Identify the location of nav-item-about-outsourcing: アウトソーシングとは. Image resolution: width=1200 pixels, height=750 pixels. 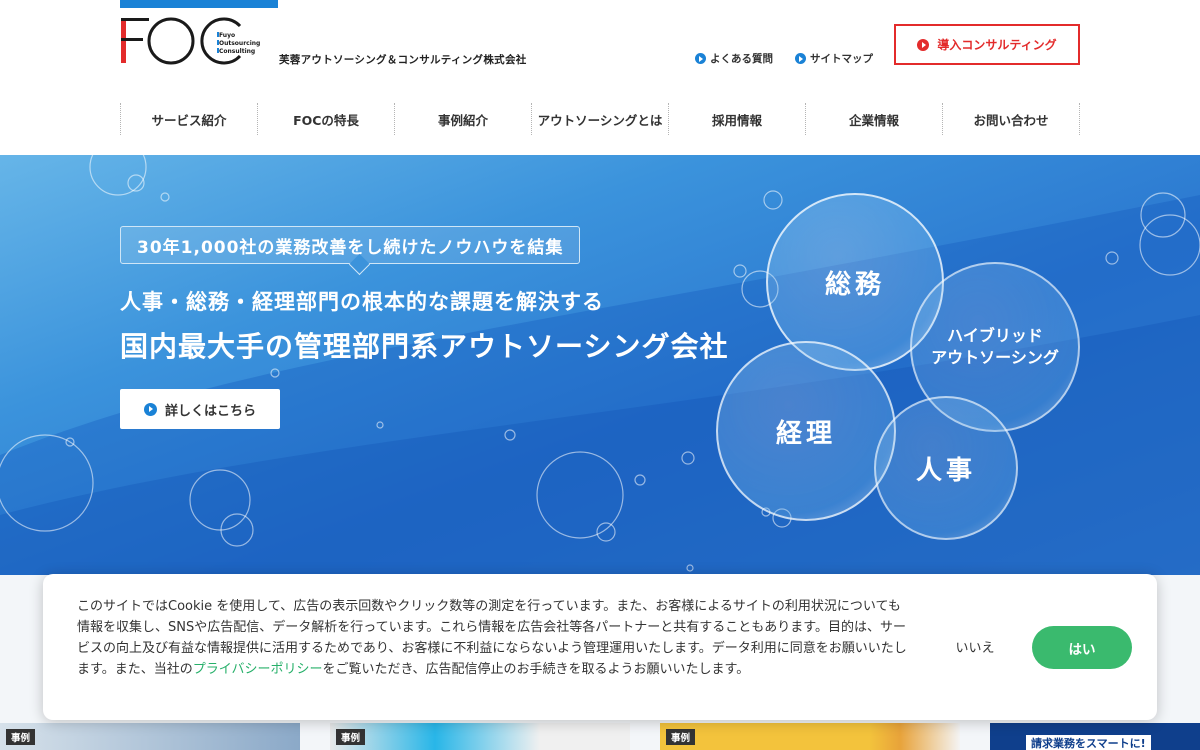
(599, 119).